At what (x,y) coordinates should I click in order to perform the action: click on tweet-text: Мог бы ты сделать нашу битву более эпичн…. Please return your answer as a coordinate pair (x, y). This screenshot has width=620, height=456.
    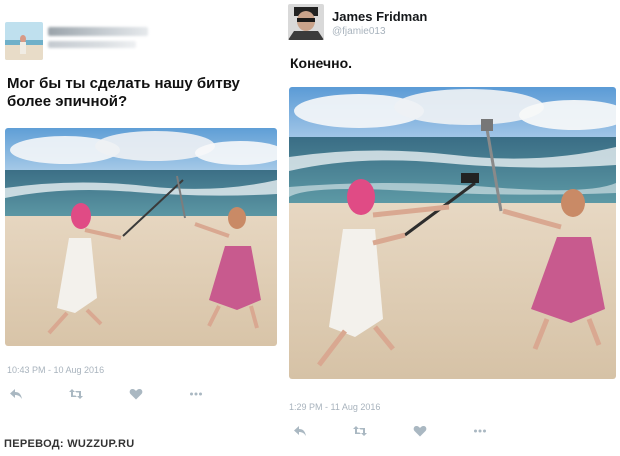
    Looking at the image, I should click on (123, 92).